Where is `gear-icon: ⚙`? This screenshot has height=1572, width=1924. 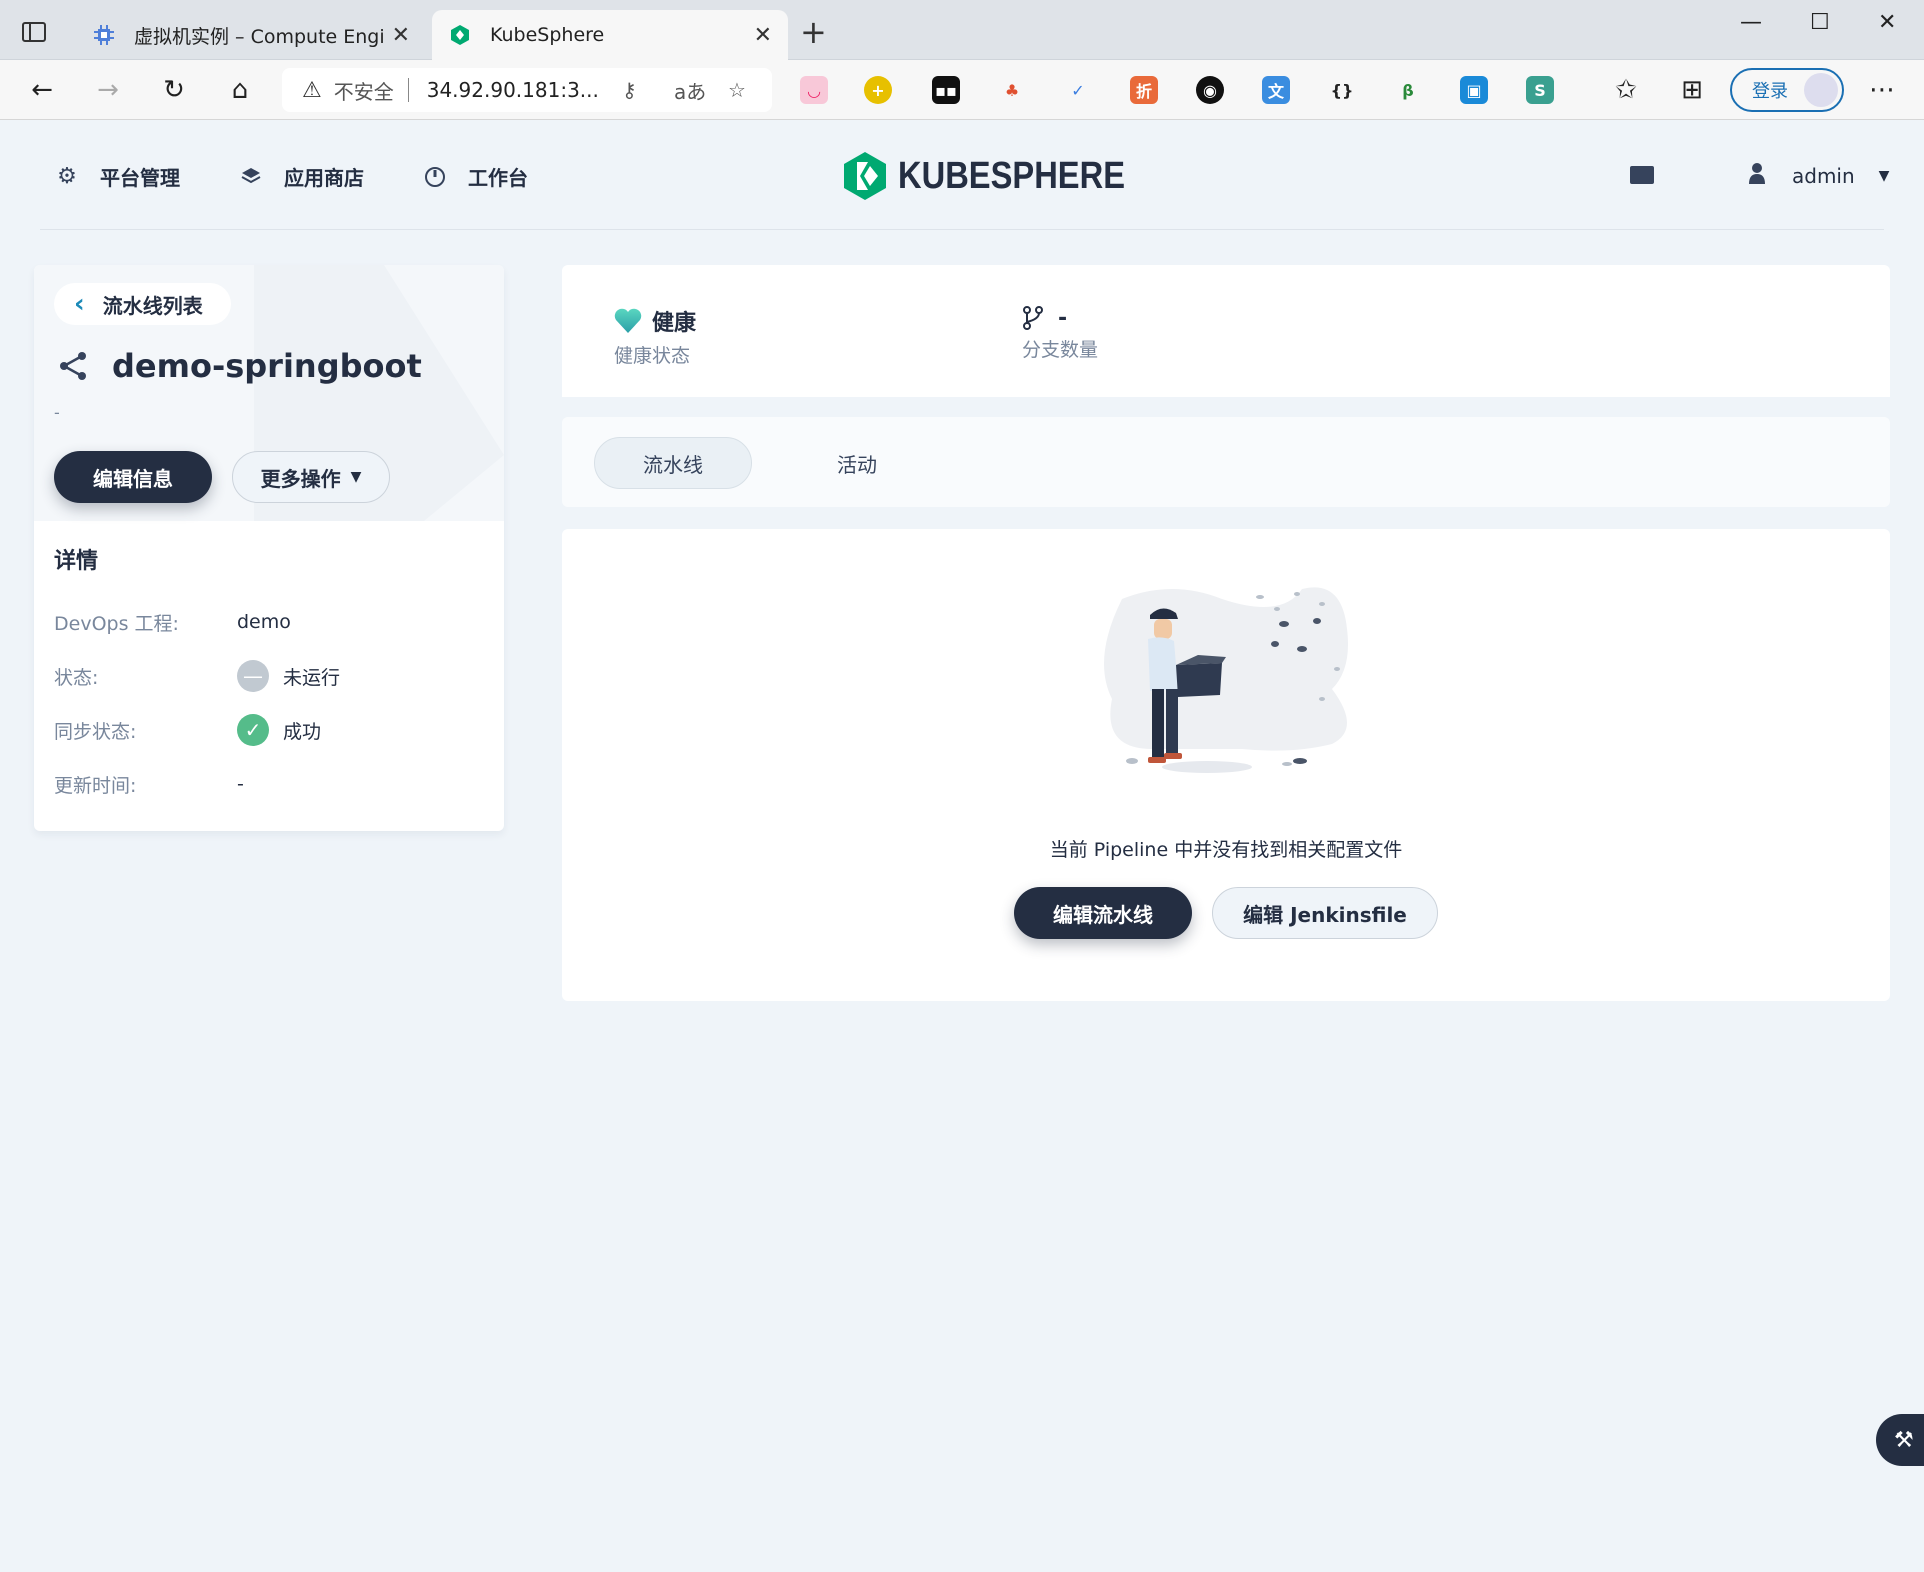
gear-icon: ⚙ is located at coordinates (67, 176).